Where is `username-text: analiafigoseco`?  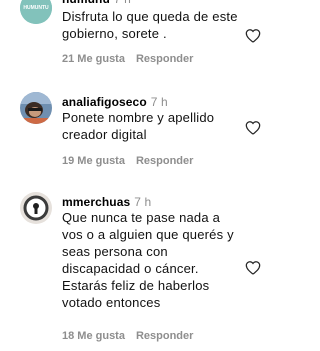 username-text: analiafigoseco is located at coordinates (104, 102).